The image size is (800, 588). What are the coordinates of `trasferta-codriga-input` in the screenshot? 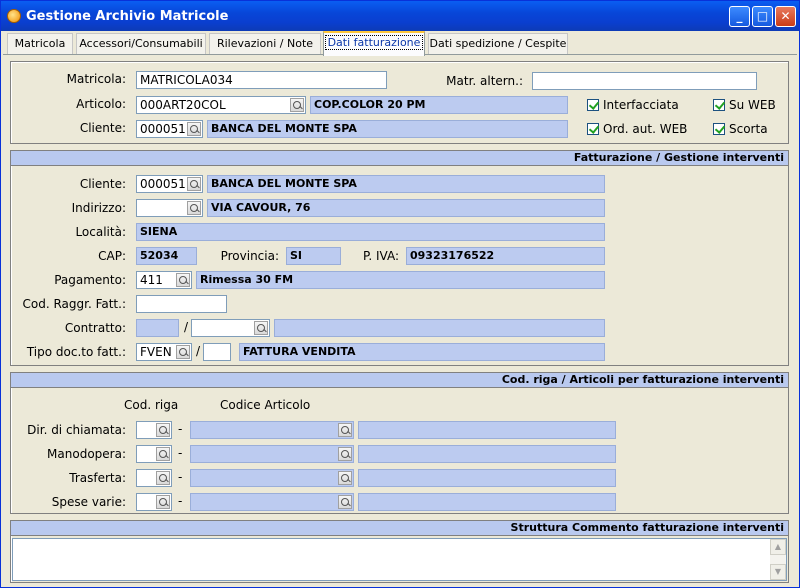 It's located at (154, 478).